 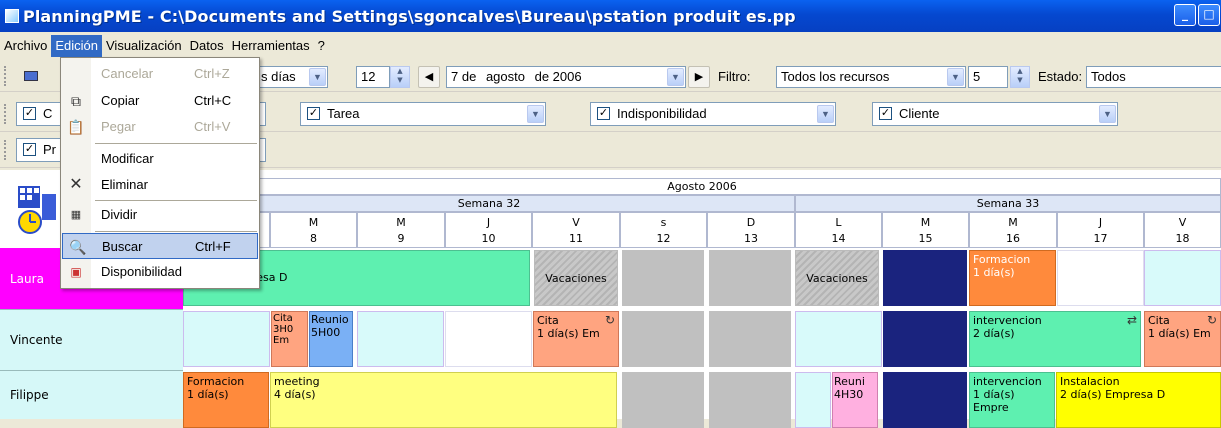 I want to click on weekend-cell, so click(x=663, y=339).